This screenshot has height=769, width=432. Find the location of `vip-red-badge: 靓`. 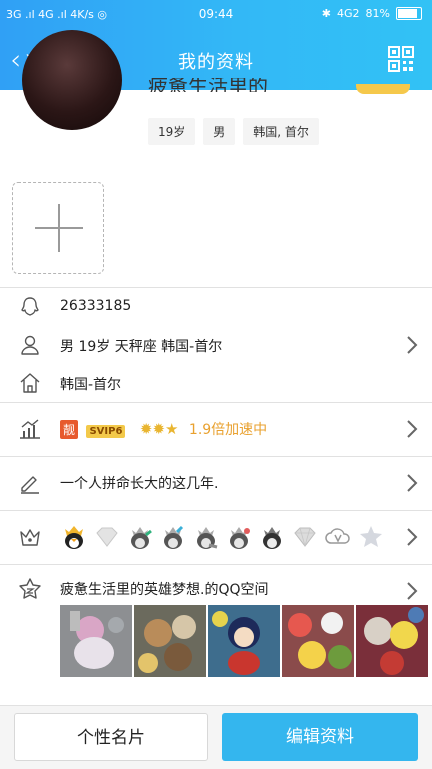

vip-red-badge: 靓 is located at coordinates (69, 429).